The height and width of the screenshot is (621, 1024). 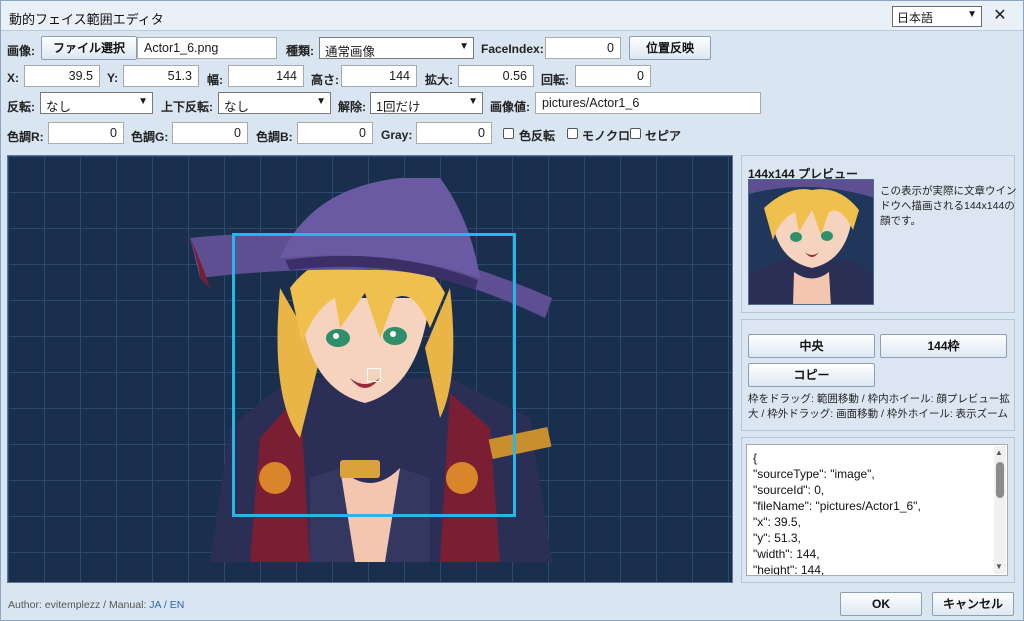 What do you see at coordinates (635, 133) in the screenshot?
I see `sepia-checkbox` at bounding box center [635, 133].